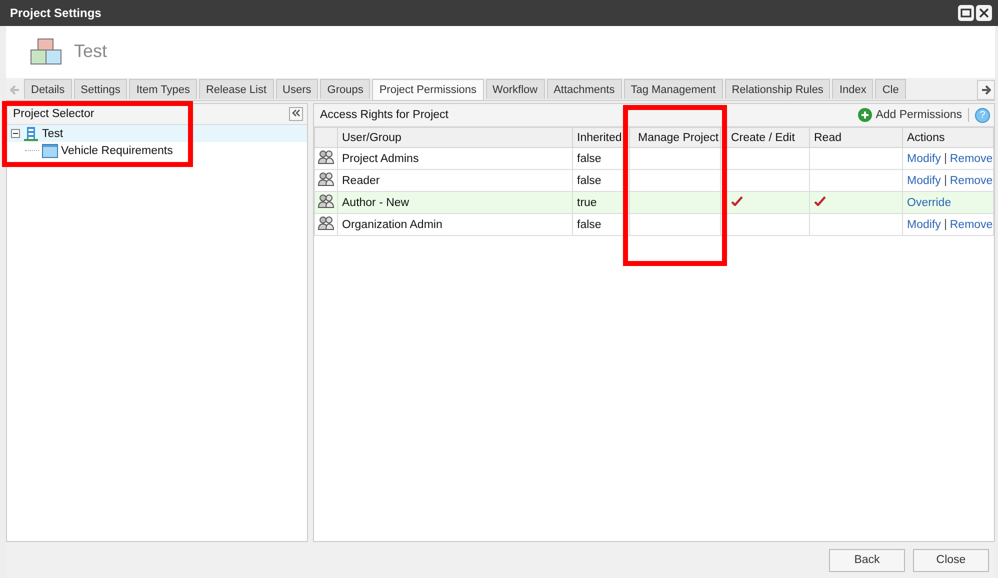  Describe the element at coordinates (384, 115) in the screenshot. I see `panel-title: Access Rights for Project` at that location.